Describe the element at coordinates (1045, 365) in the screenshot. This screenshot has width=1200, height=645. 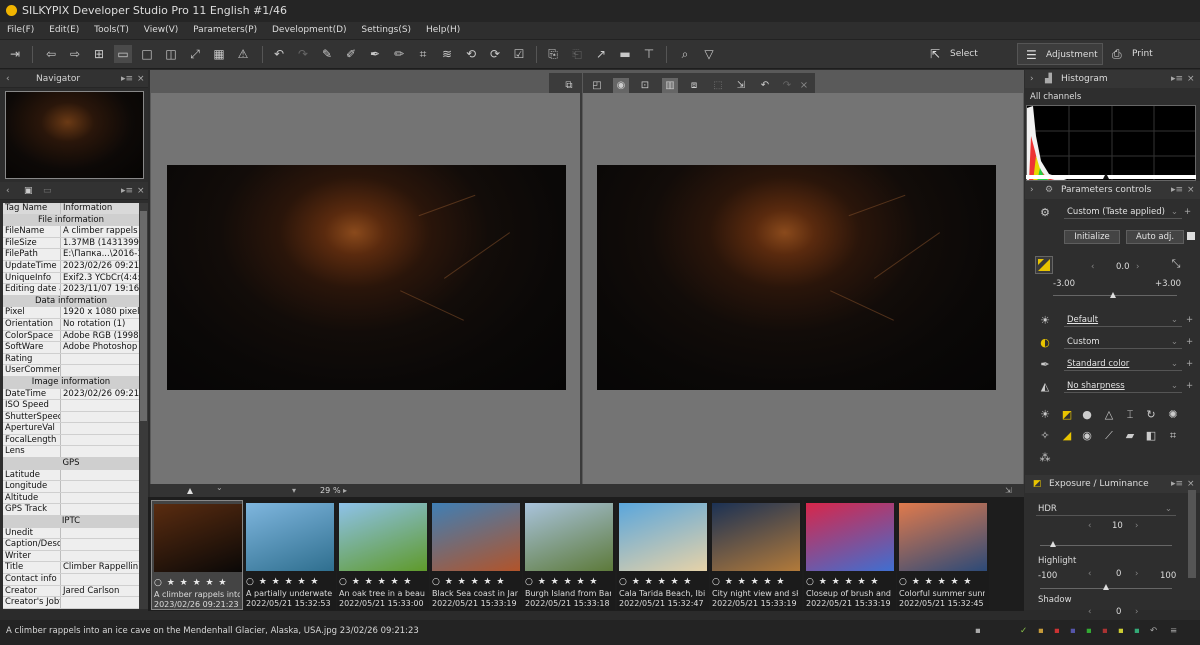
I see `color-pen-icon: ✒` at that location.